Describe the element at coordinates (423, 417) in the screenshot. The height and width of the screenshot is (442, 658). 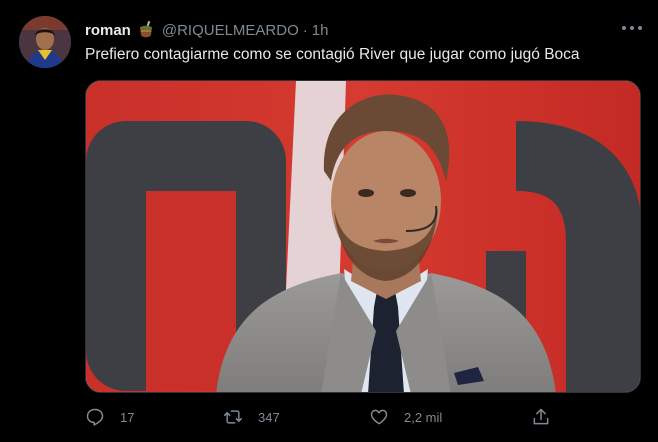
I see `like-count: 2,2 mil` at that location.